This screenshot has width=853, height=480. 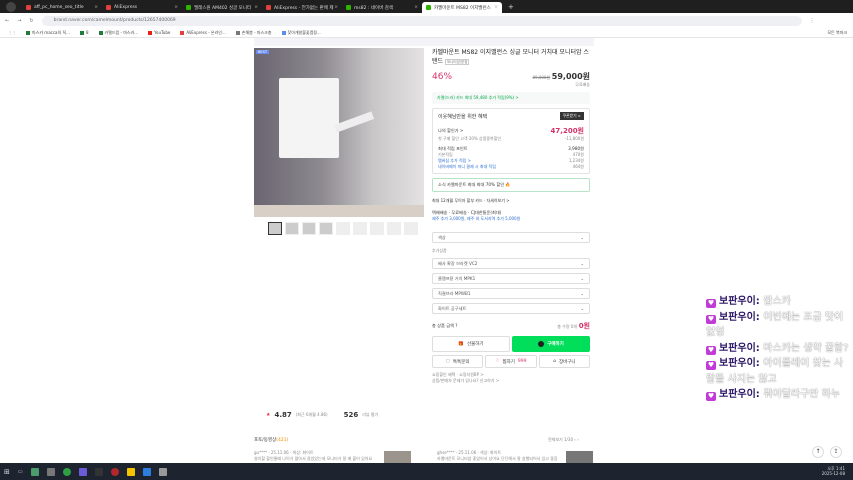 I want to click on bookmark: YouTube, so click(x=159, y=32).